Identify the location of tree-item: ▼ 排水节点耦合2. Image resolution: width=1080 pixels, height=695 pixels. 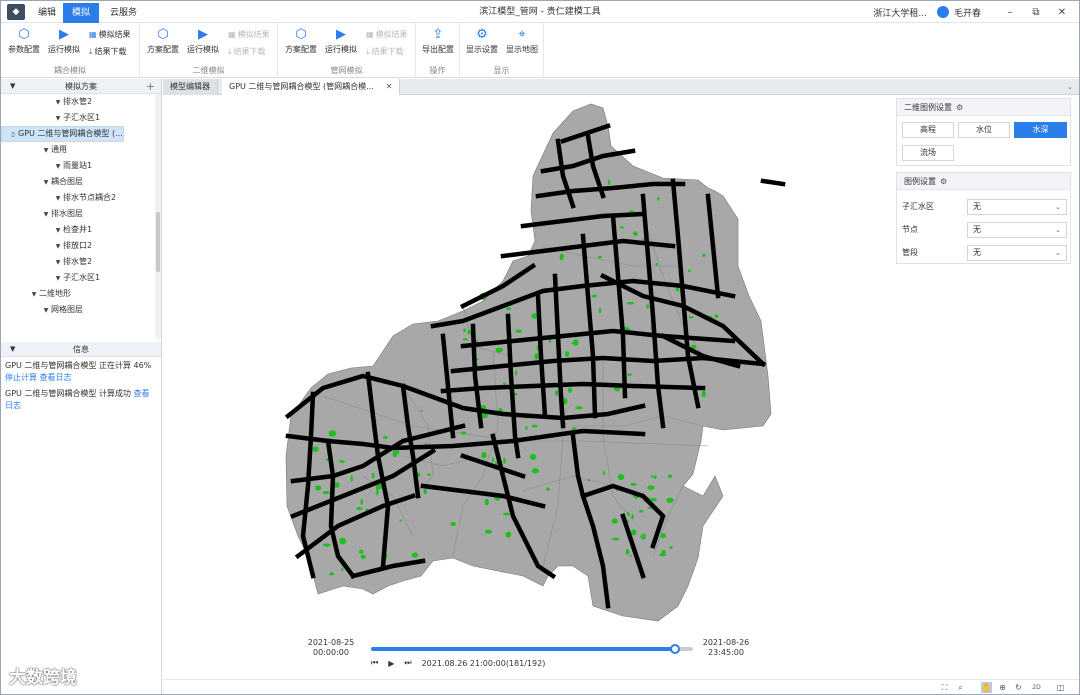
(78, 198).